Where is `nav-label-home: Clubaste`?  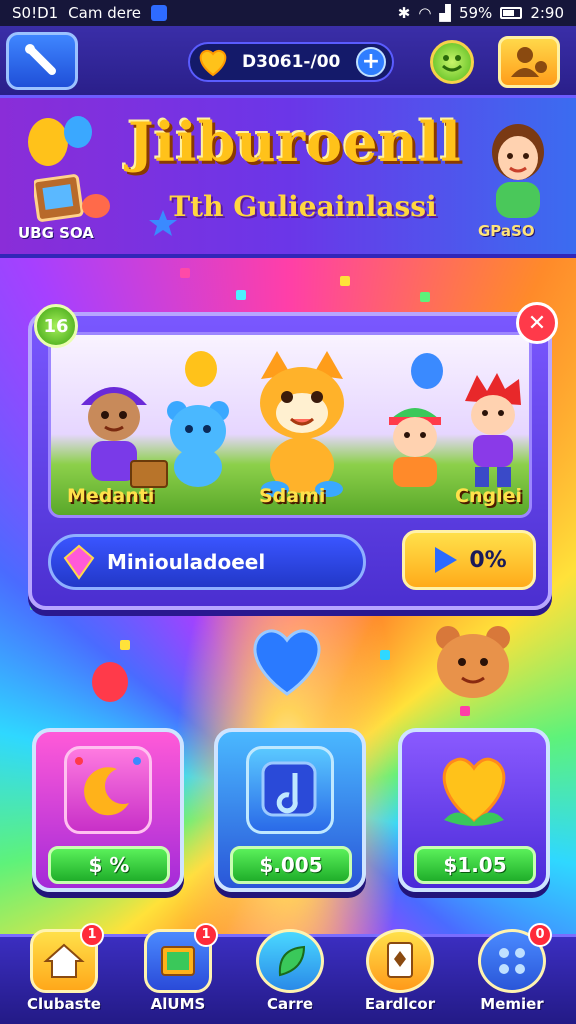
nav-label-home: Clubaste is located at coordinates (64, 1004).